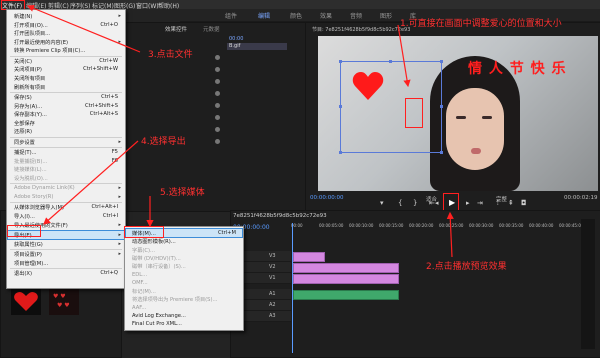 Image resolution: width=600 pixels, height=358 pixels. I want to click on annotation-adjust-heart: 1.可直接在画面中调整爱心的位置和大小, so click(481, 24).